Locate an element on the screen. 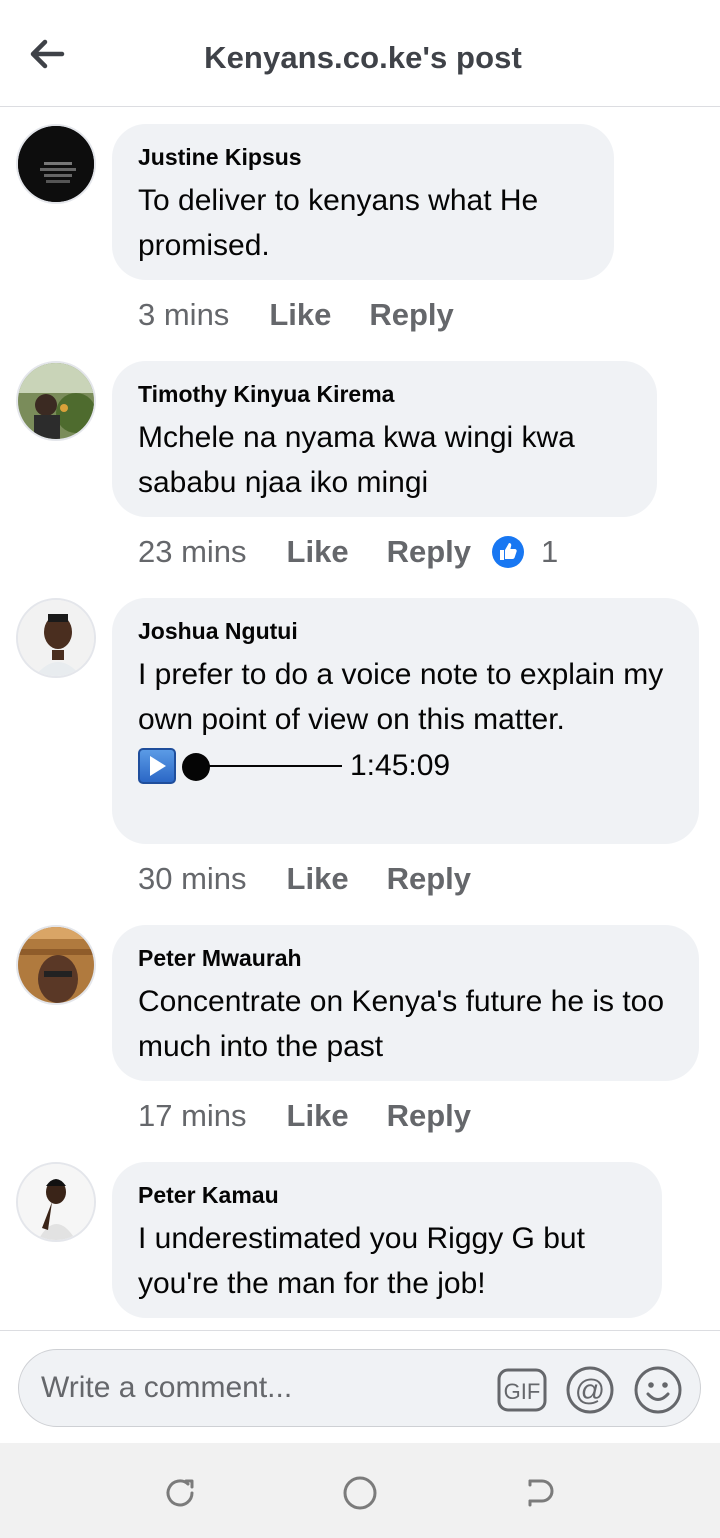 This screenshot has width=720, height=1538. voice-note-player: 1:45:09 is located at coordinates (405, 766).